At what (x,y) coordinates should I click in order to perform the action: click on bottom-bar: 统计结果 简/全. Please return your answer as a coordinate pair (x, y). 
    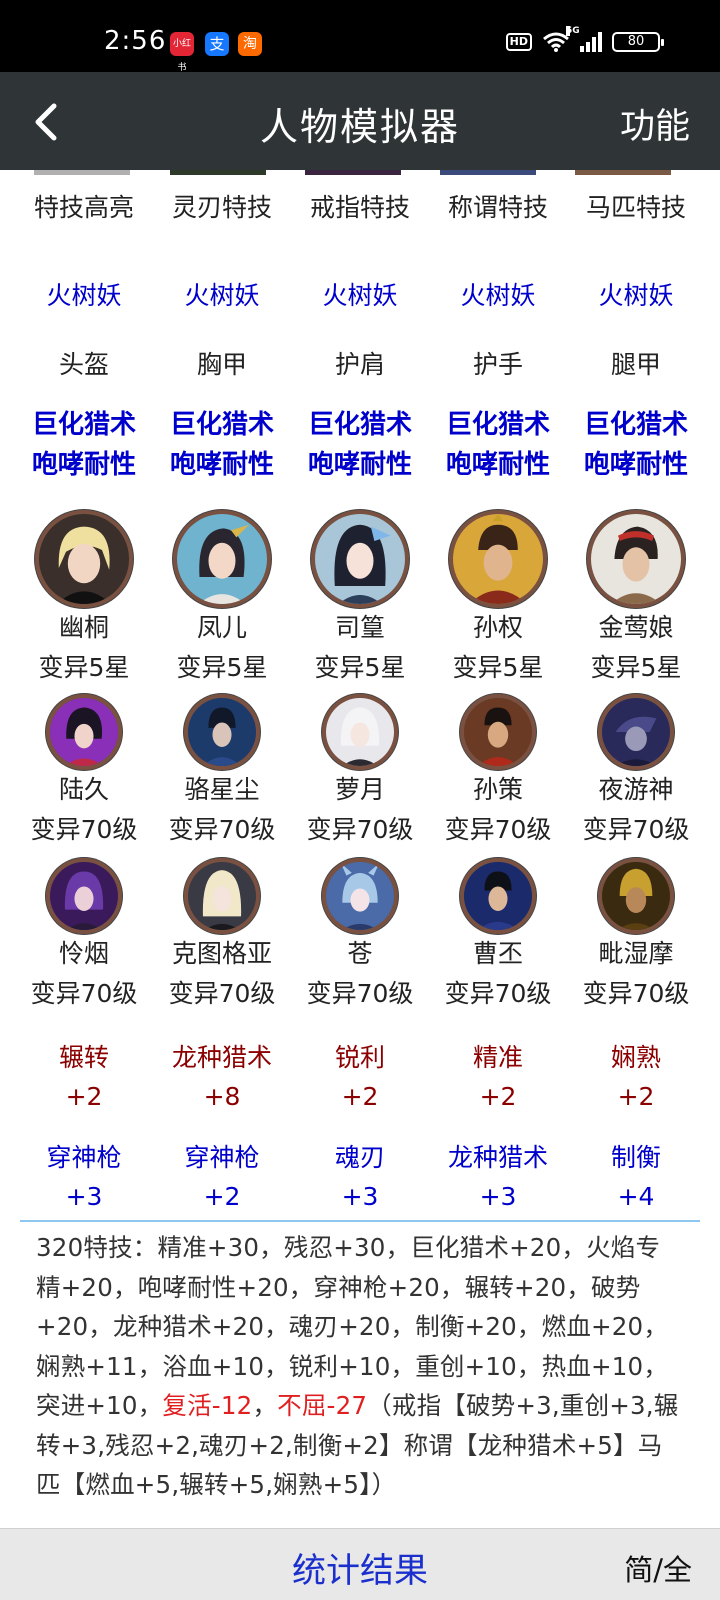
    Looking at the image, I should click on (360, 1564).